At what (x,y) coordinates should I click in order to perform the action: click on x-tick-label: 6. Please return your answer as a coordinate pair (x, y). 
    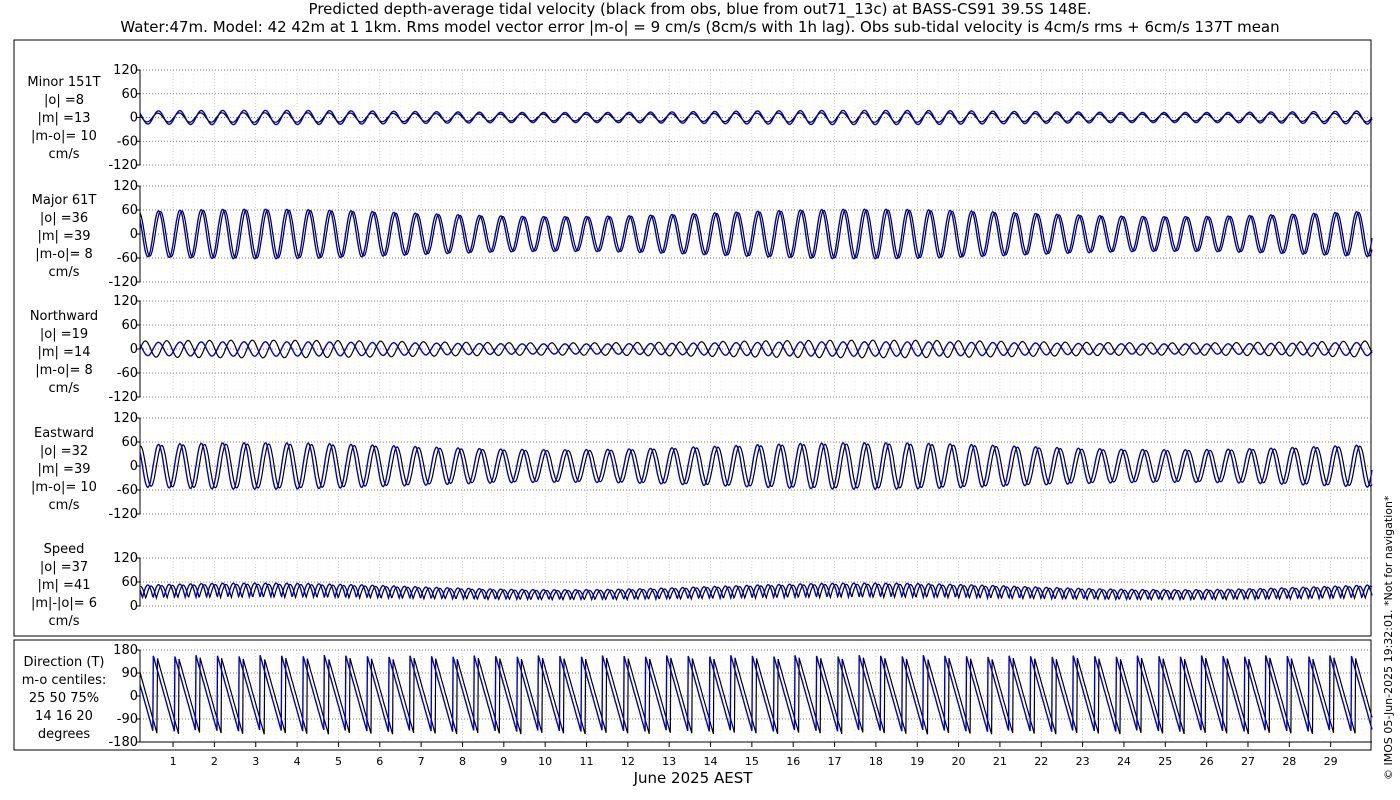
    Looking at the image, I should click on (379, 761).